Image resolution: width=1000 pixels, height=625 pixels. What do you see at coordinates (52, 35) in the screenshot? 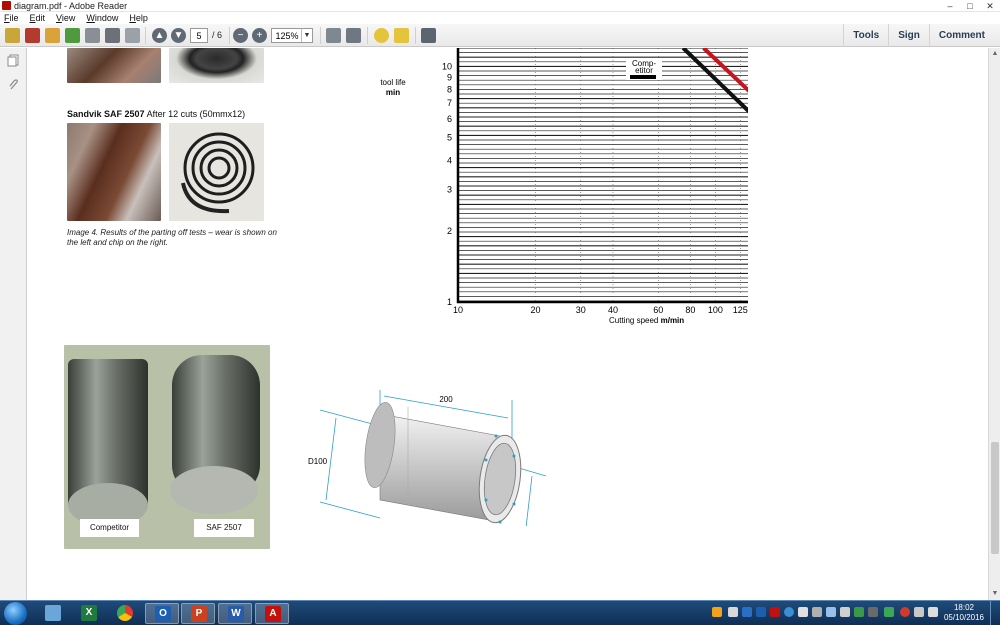
I see `folder-icon` at bounding box center [52, 35].